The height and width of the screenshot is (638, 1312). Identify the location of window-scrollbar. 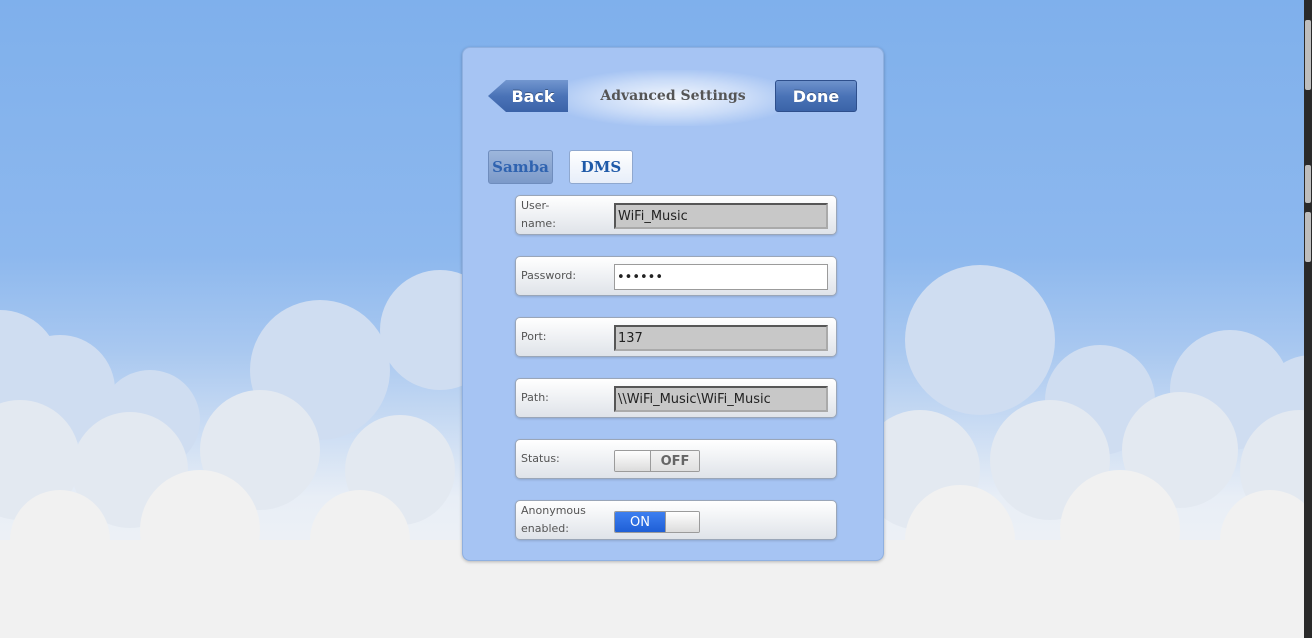
(1308, 319).